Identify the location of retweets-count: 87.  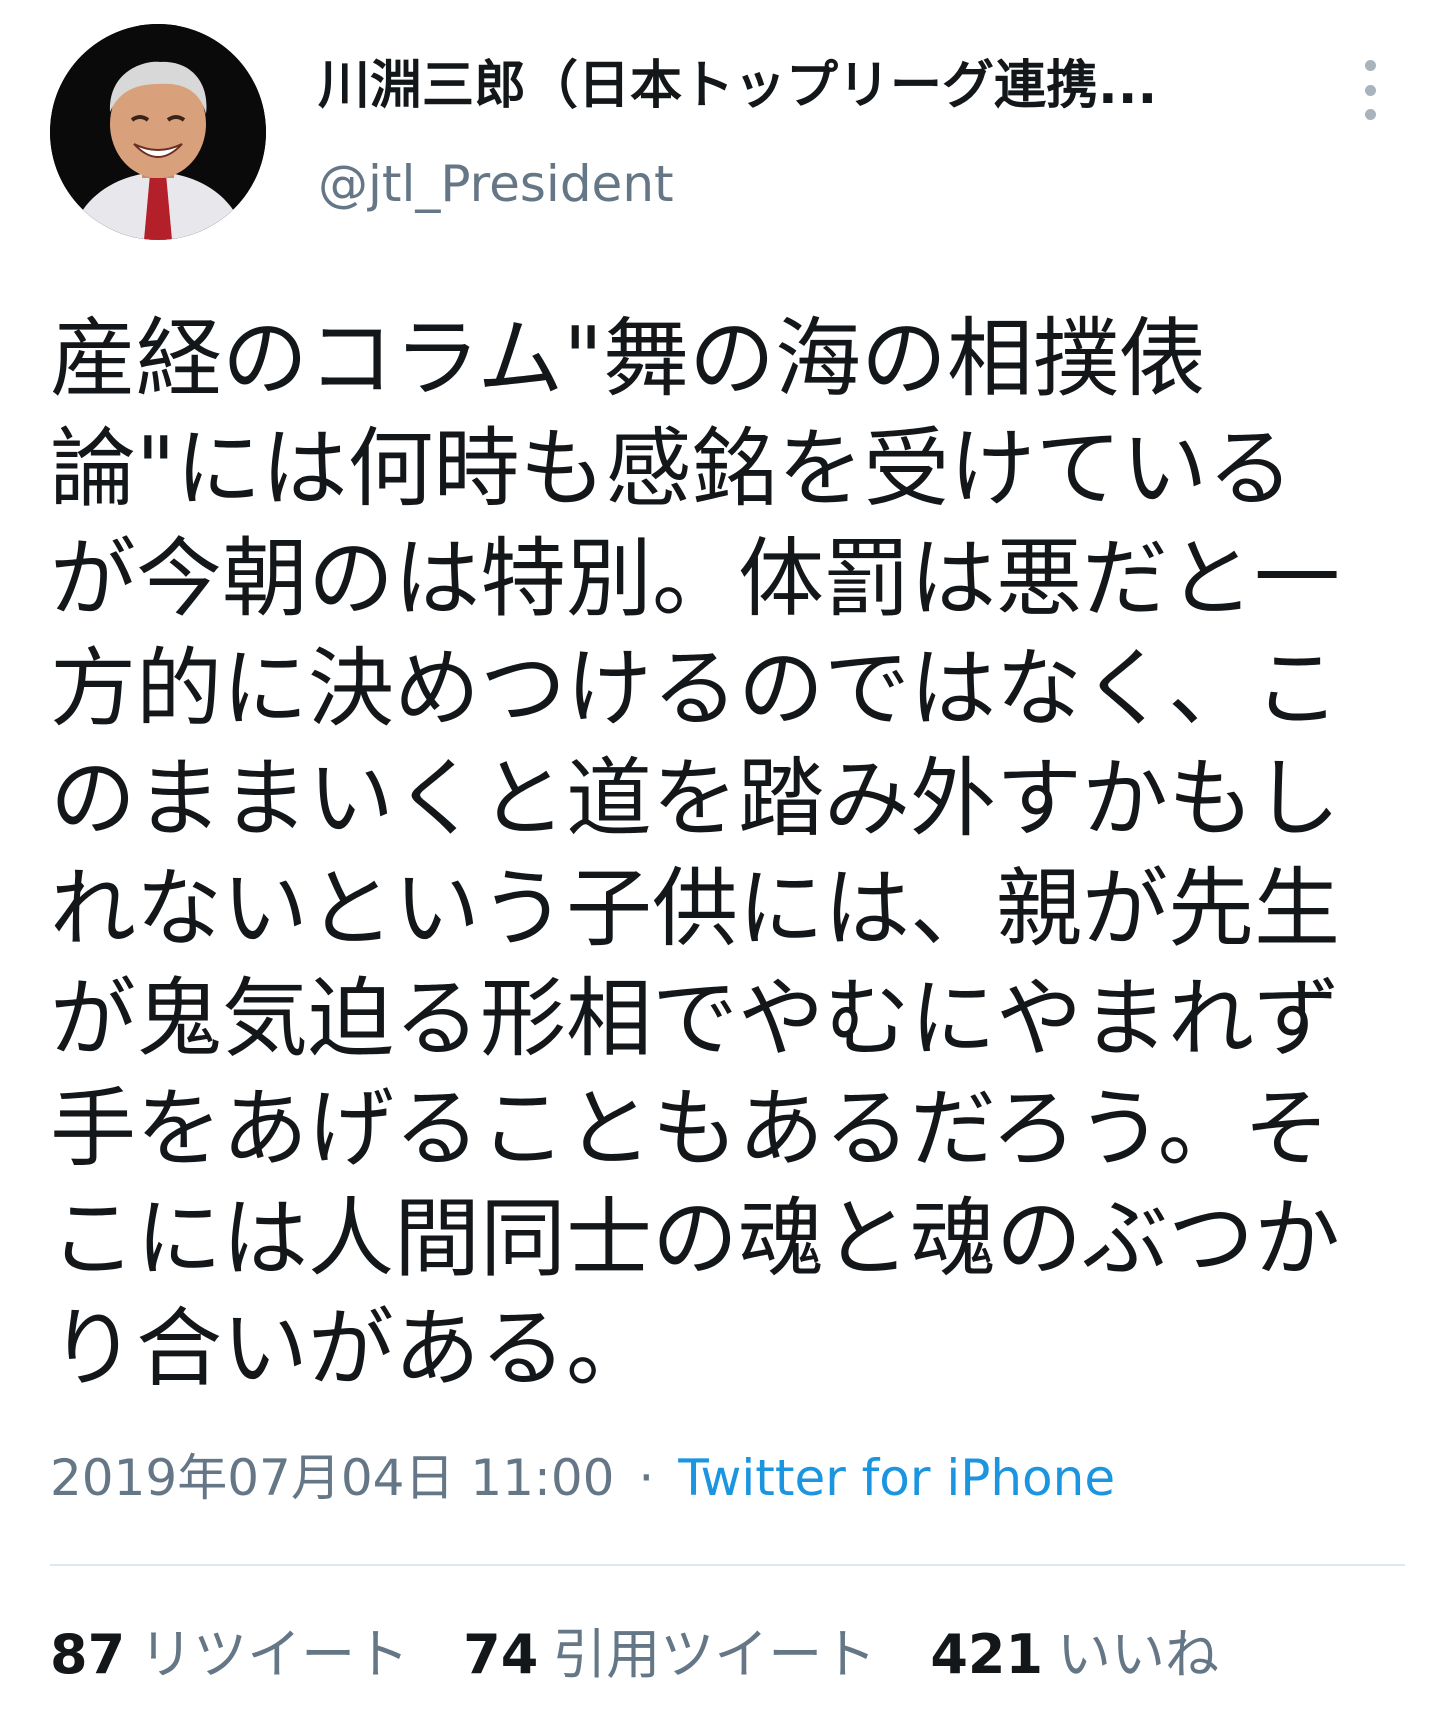
(88, 1654).